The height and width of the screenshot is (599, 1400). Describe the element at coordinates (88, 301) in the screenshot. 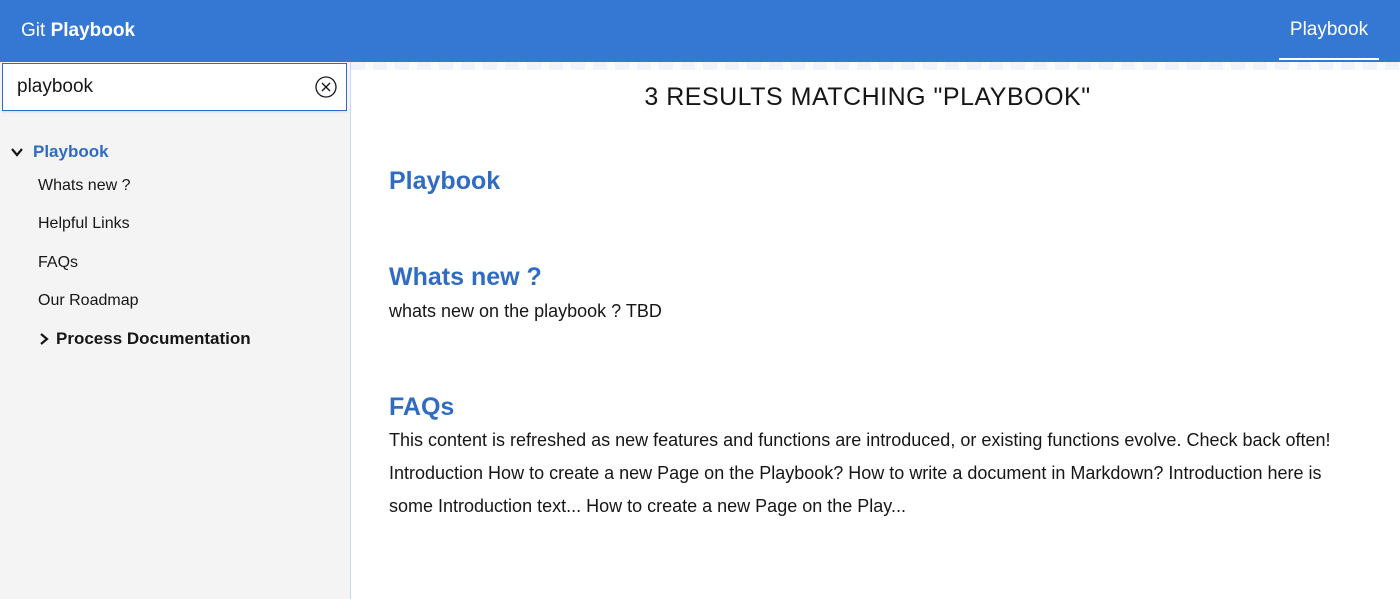

I see `sidebar-item-our-roadmap: Our Roadmap` at that location.